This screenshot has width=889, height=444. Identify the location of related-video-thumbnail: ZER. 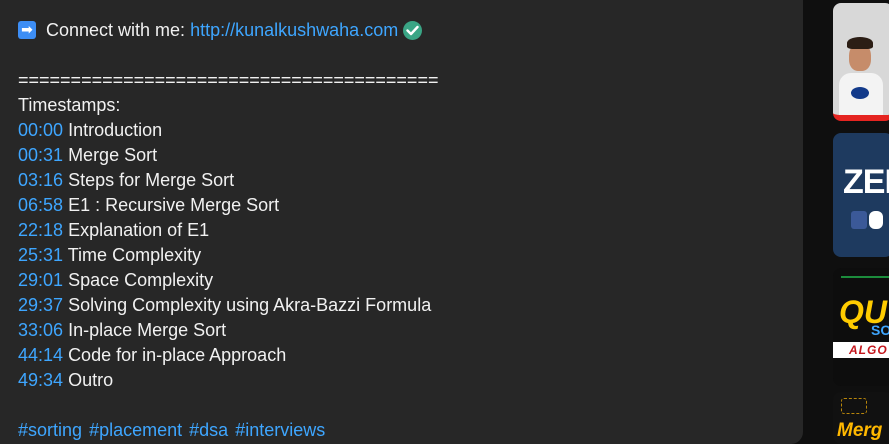
(861, 195).